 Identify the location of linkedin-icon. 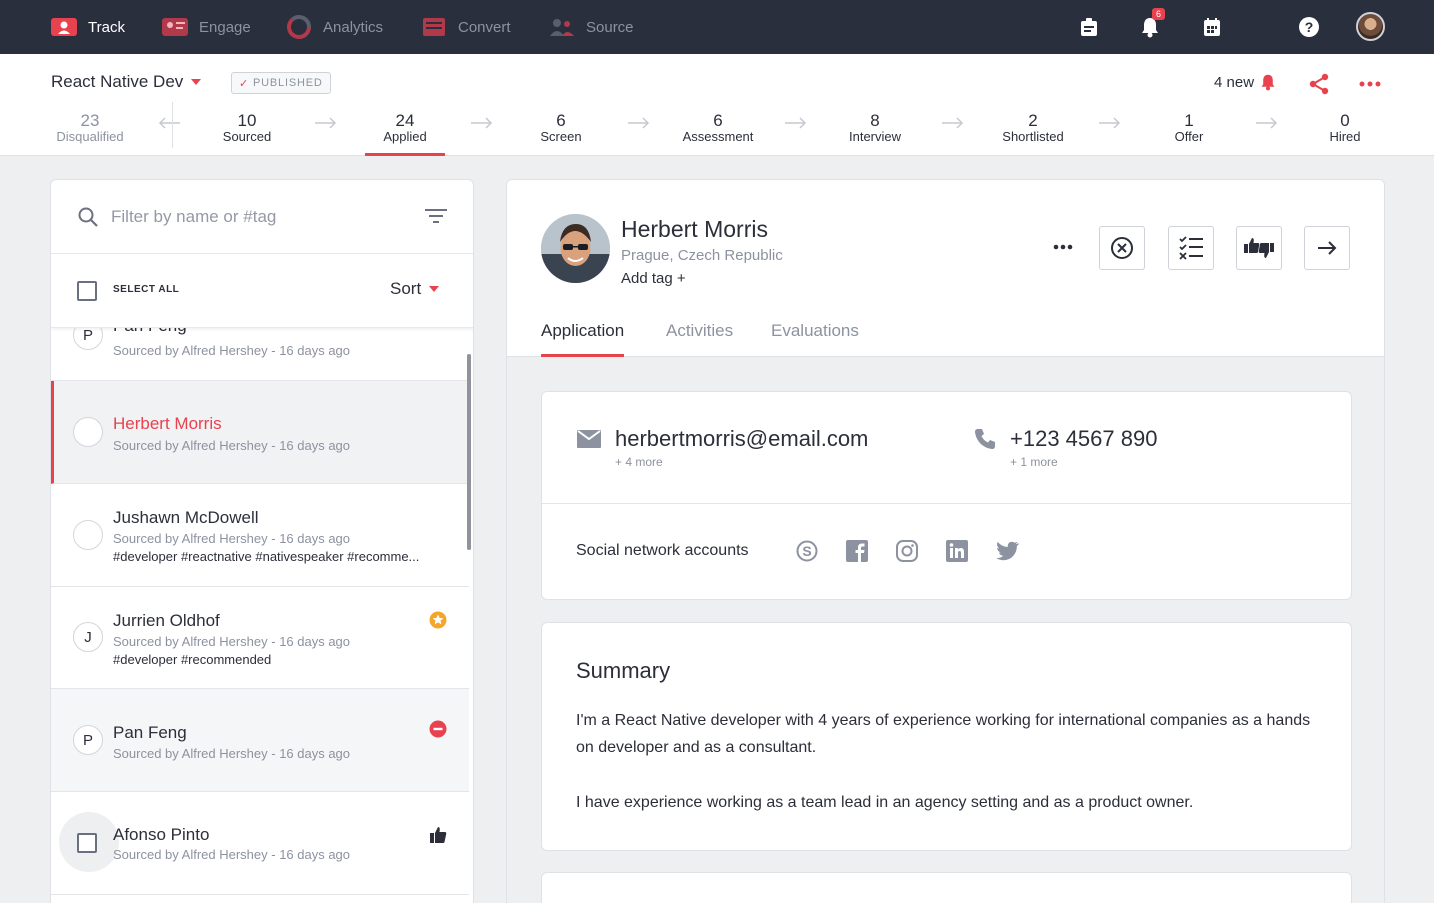
(957, 551).